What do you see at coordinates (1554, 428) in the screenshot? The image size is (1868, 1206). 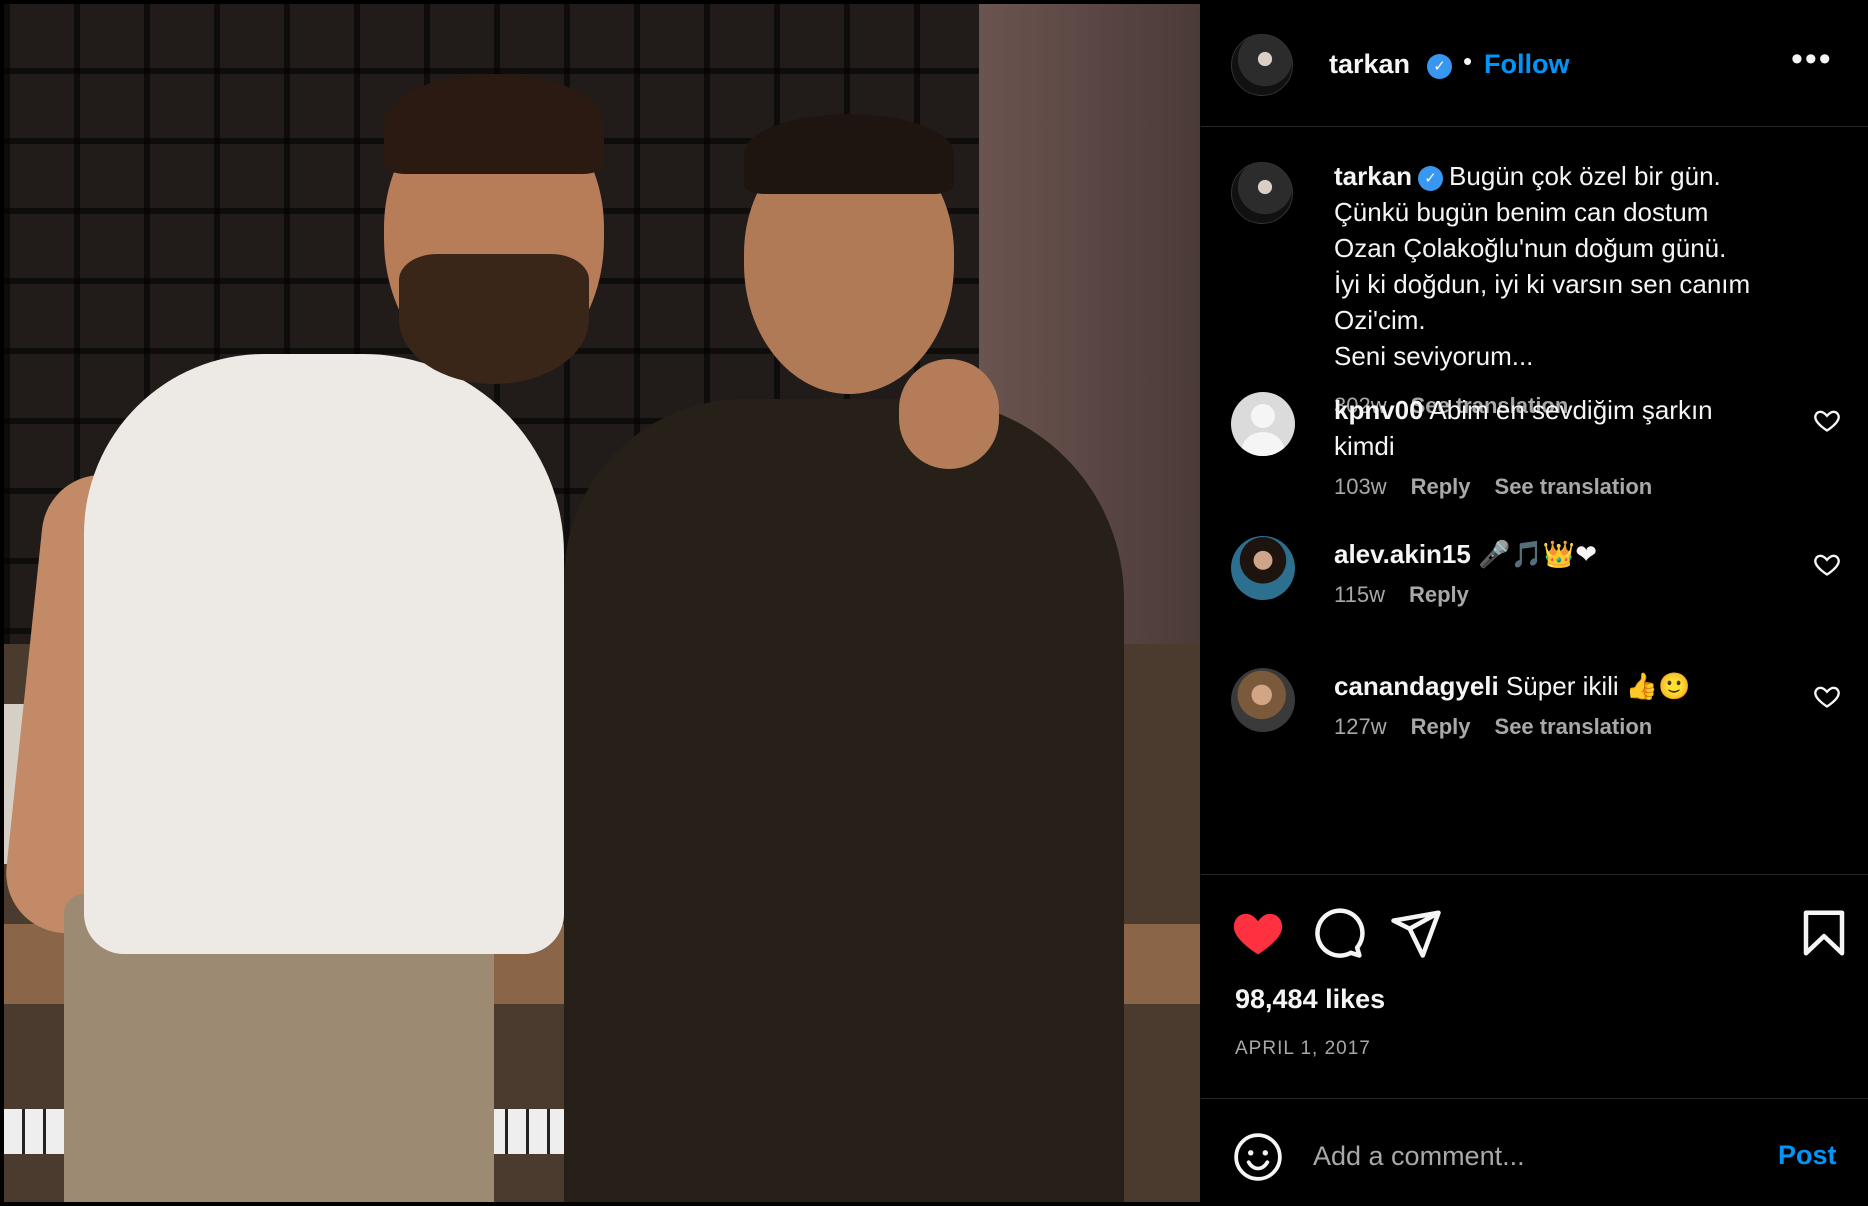 I see `comment-text: kpnv00 Abim en sevdiğim şarkın kimdi` at bounding box center [1554, 428].